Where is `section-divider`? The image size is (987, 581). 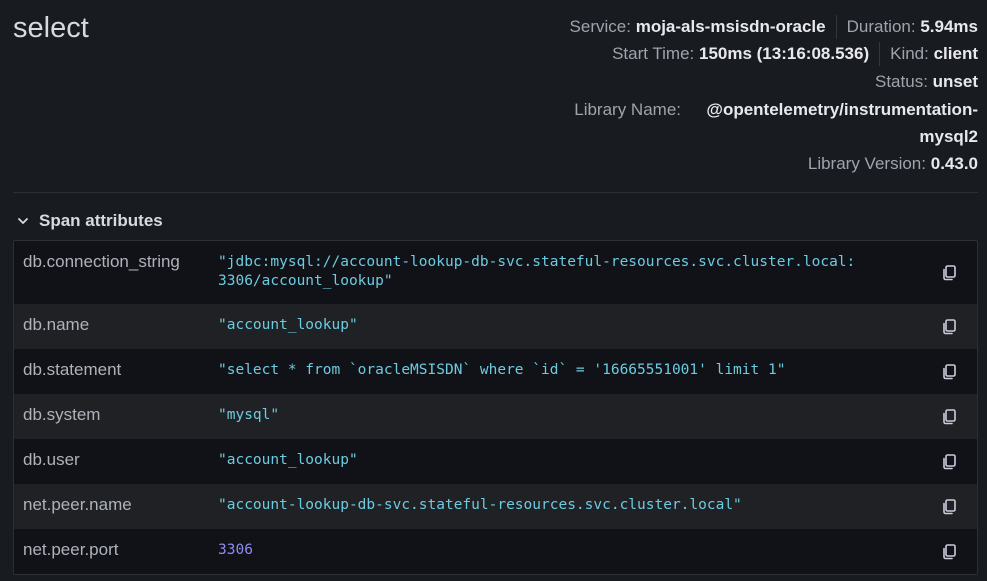
section-divider is located at coordinates (495, 192).